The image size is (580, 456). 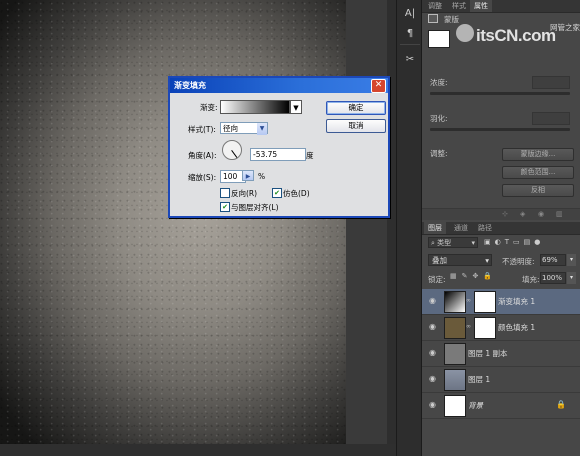 I want to click on reverse-label: 反向(R), so click(x=244, y=193).